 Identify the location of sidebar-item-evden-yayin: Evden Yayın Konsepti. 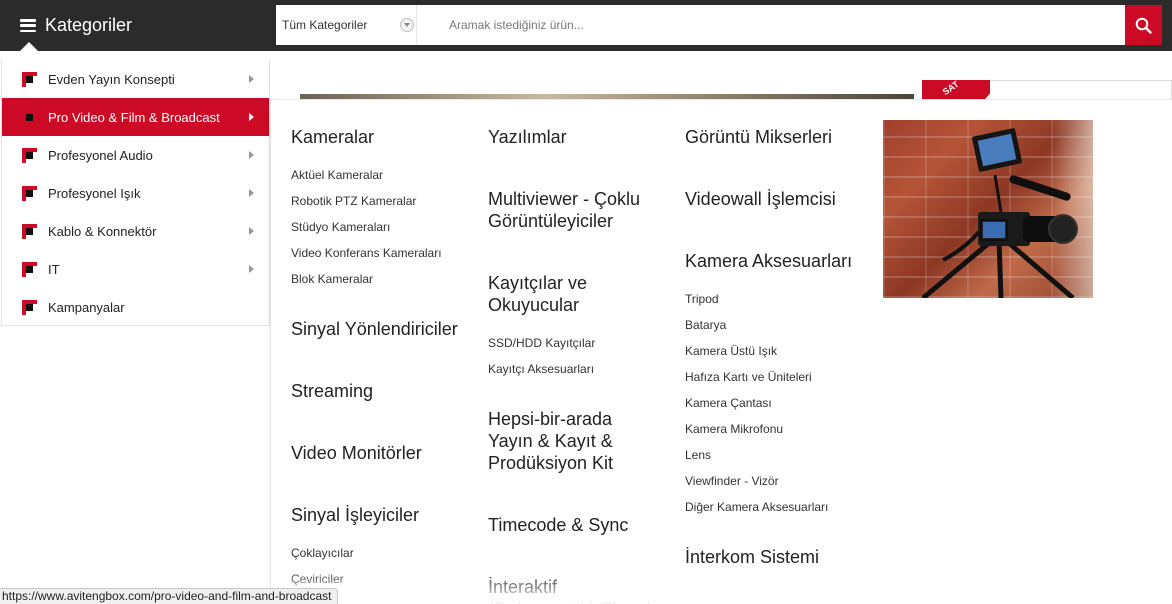
(135, 79).